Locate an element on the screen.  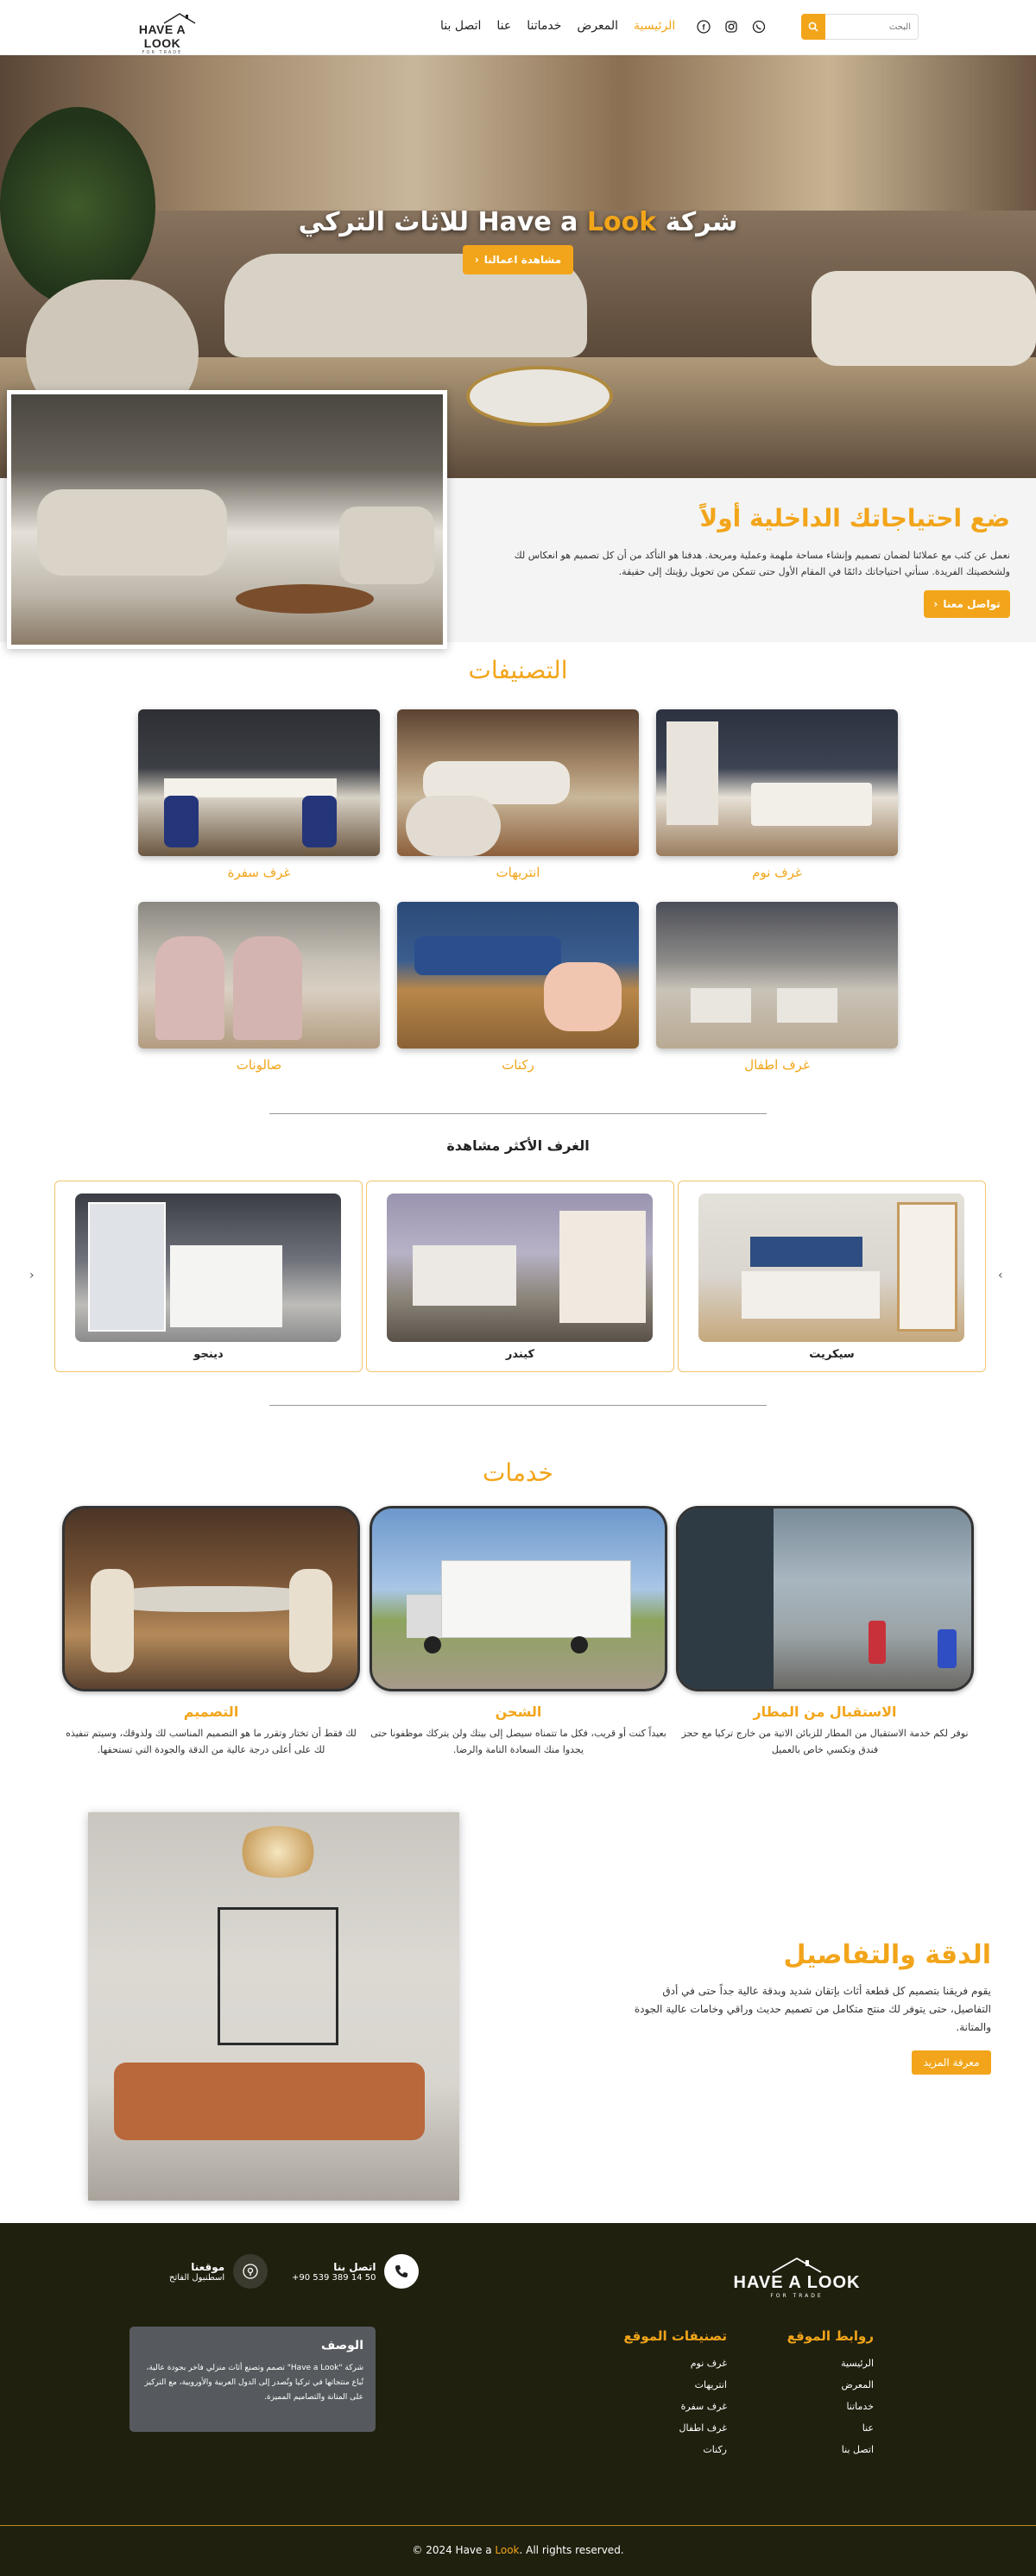
search-bar is located at coordinates (860, 27).